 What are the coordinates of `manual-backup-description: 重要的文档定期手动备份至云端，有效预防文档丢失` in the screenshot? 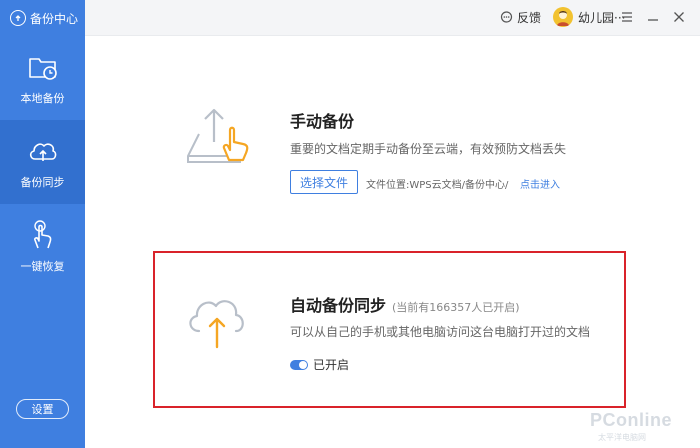 It's located at (428, 149).